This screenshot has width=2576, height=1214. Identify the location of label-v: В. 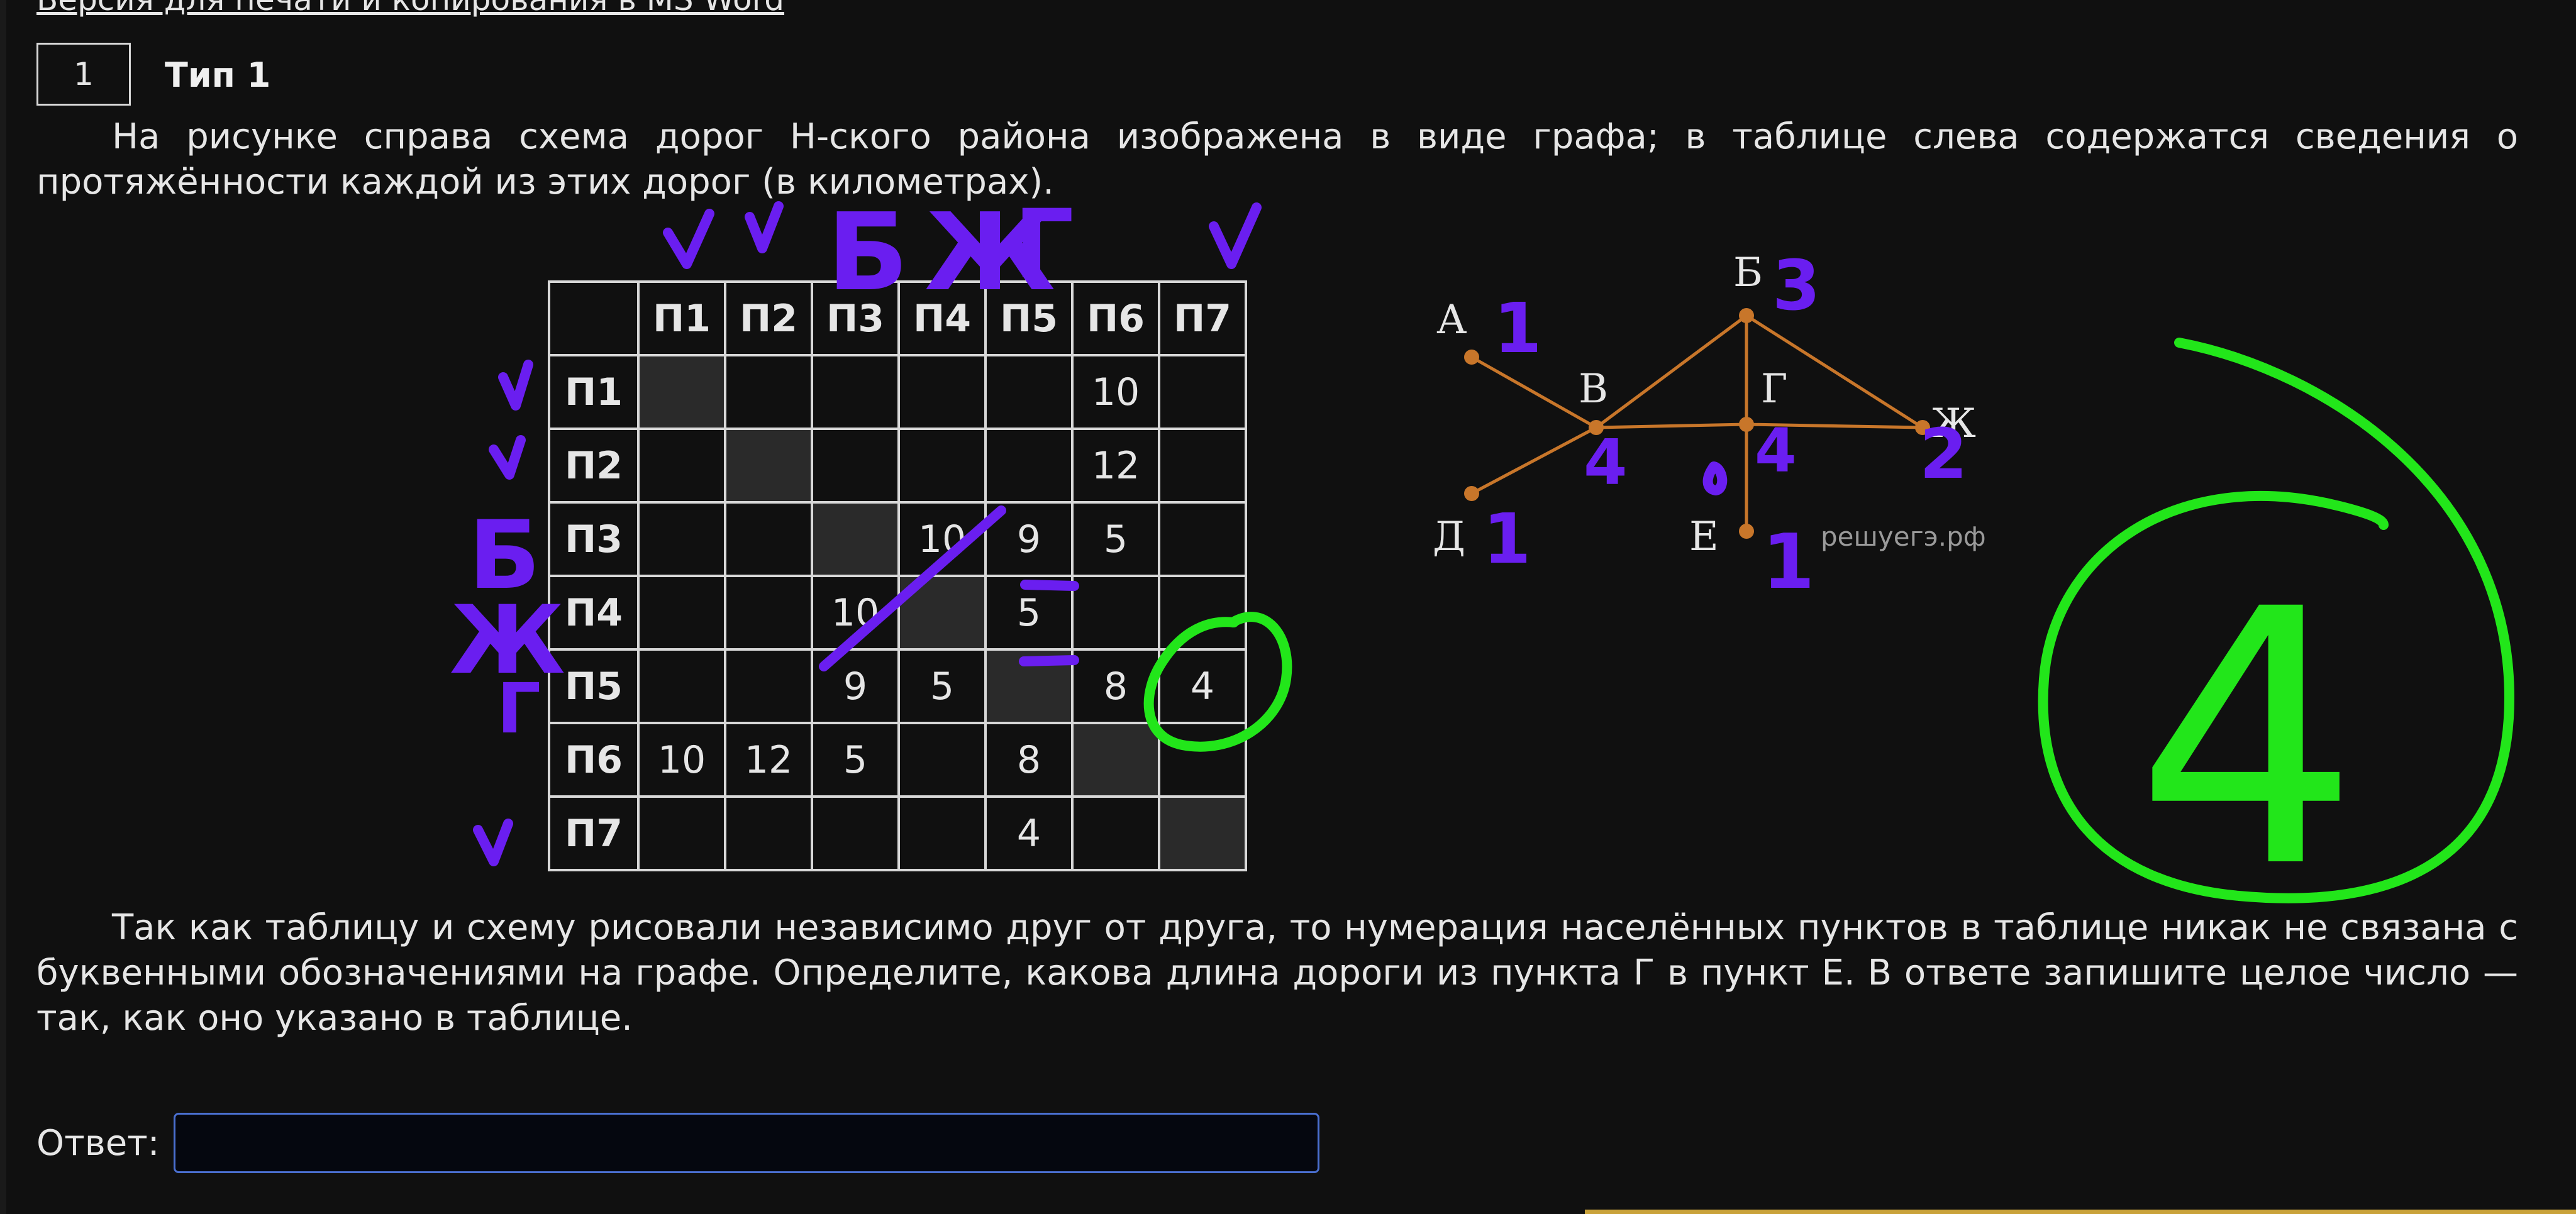
(1593, 389).